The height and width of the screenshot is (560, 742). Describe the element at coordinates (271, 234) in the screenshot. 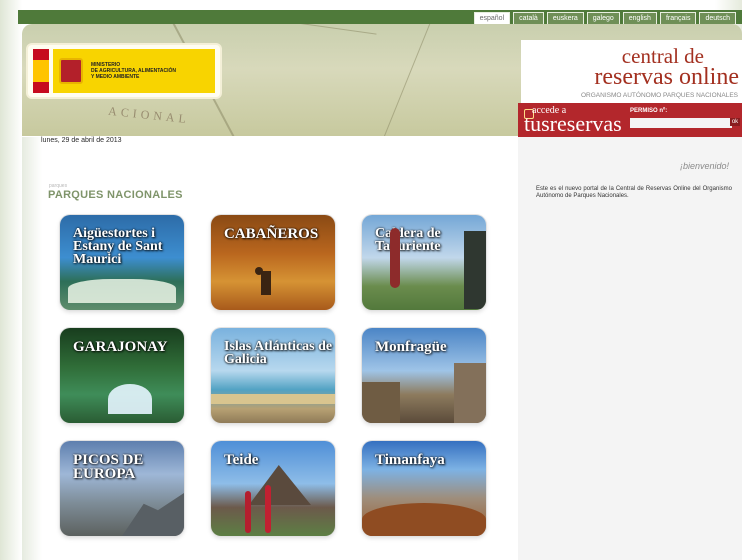

I see `park-card-title: CABAÑEROS` at that location.